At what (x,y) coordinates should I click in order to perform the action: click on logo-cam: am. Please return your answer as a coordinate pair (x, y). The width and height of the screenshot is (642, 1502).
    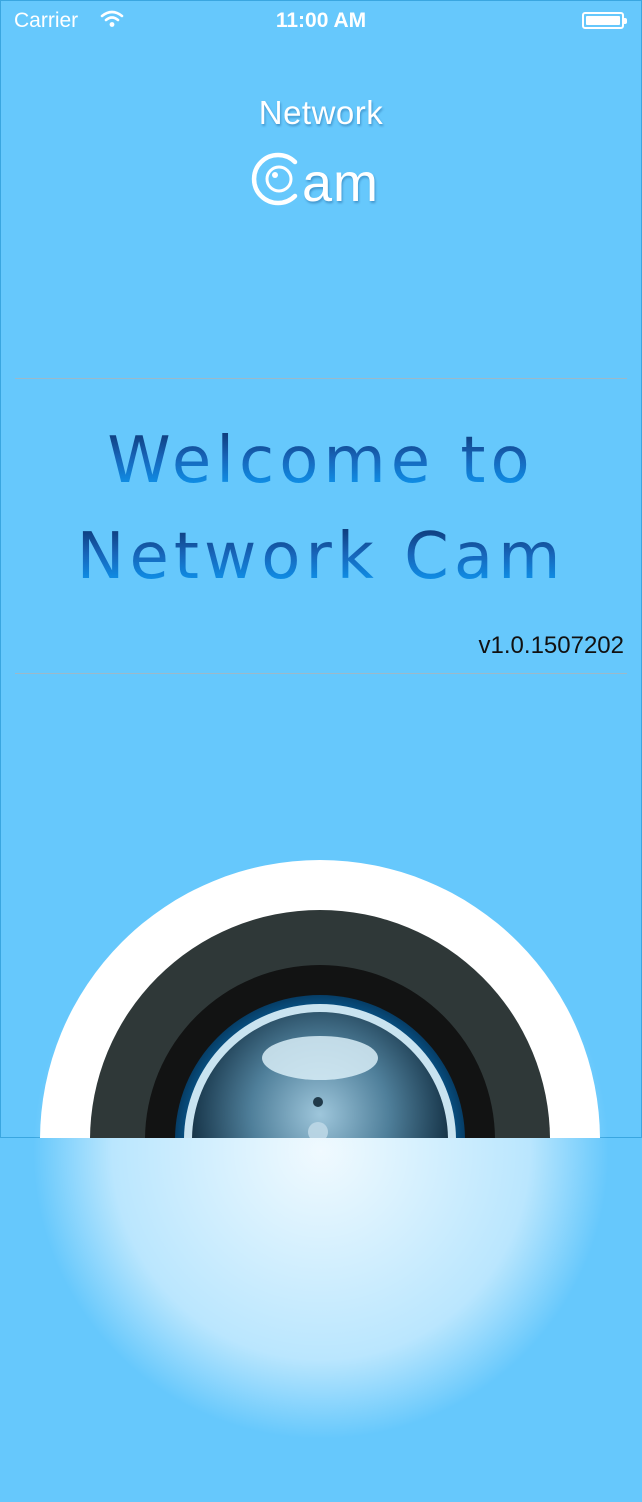
    Looking at the image, I should click on (321, 178).